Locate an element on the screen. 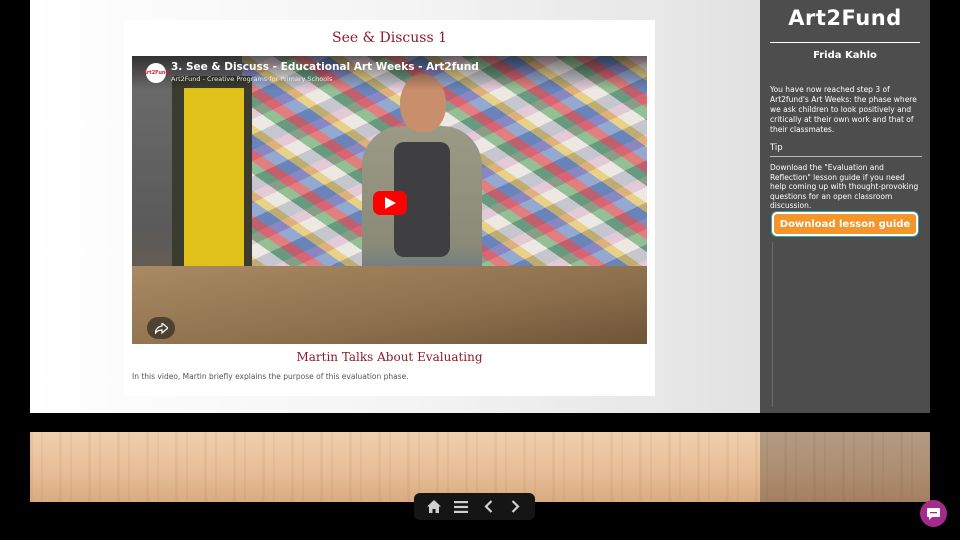 The height and width of the screenshot is (540, 960). slide-navigation-bar is located at coordinates (474, 506).